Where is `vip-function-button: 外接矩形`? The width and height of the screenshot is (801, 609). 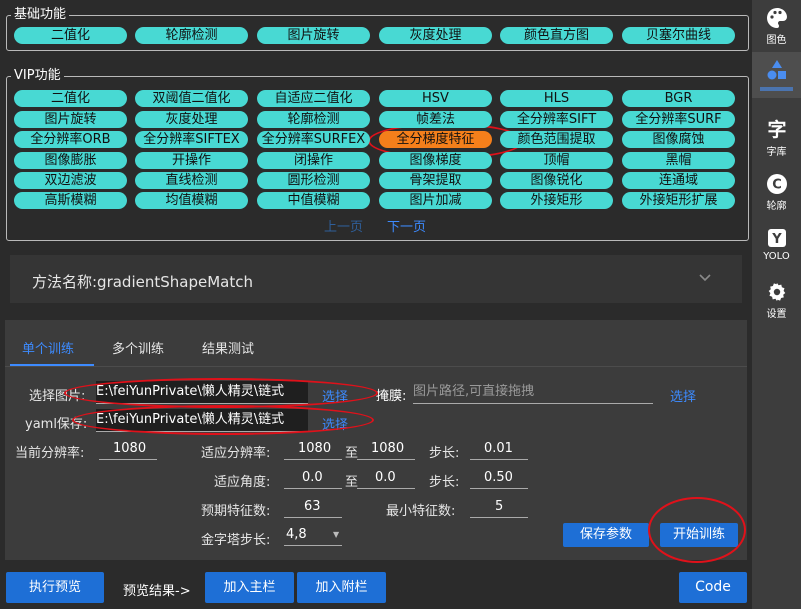
vip-function-button: 外接矩形 is located at coordinates (556, 200).